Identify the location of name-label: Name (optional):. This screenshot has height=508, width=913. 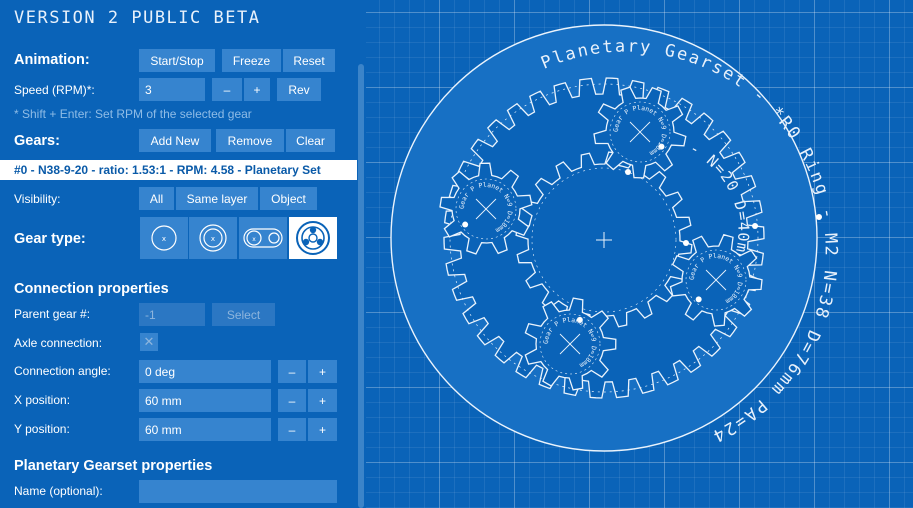
(58, 491).